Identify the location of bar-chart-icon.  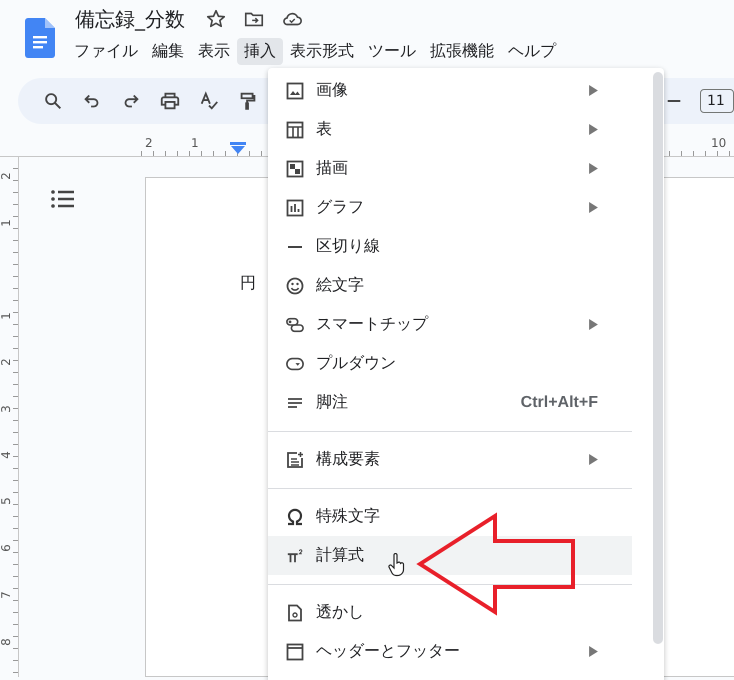
(295, 207).